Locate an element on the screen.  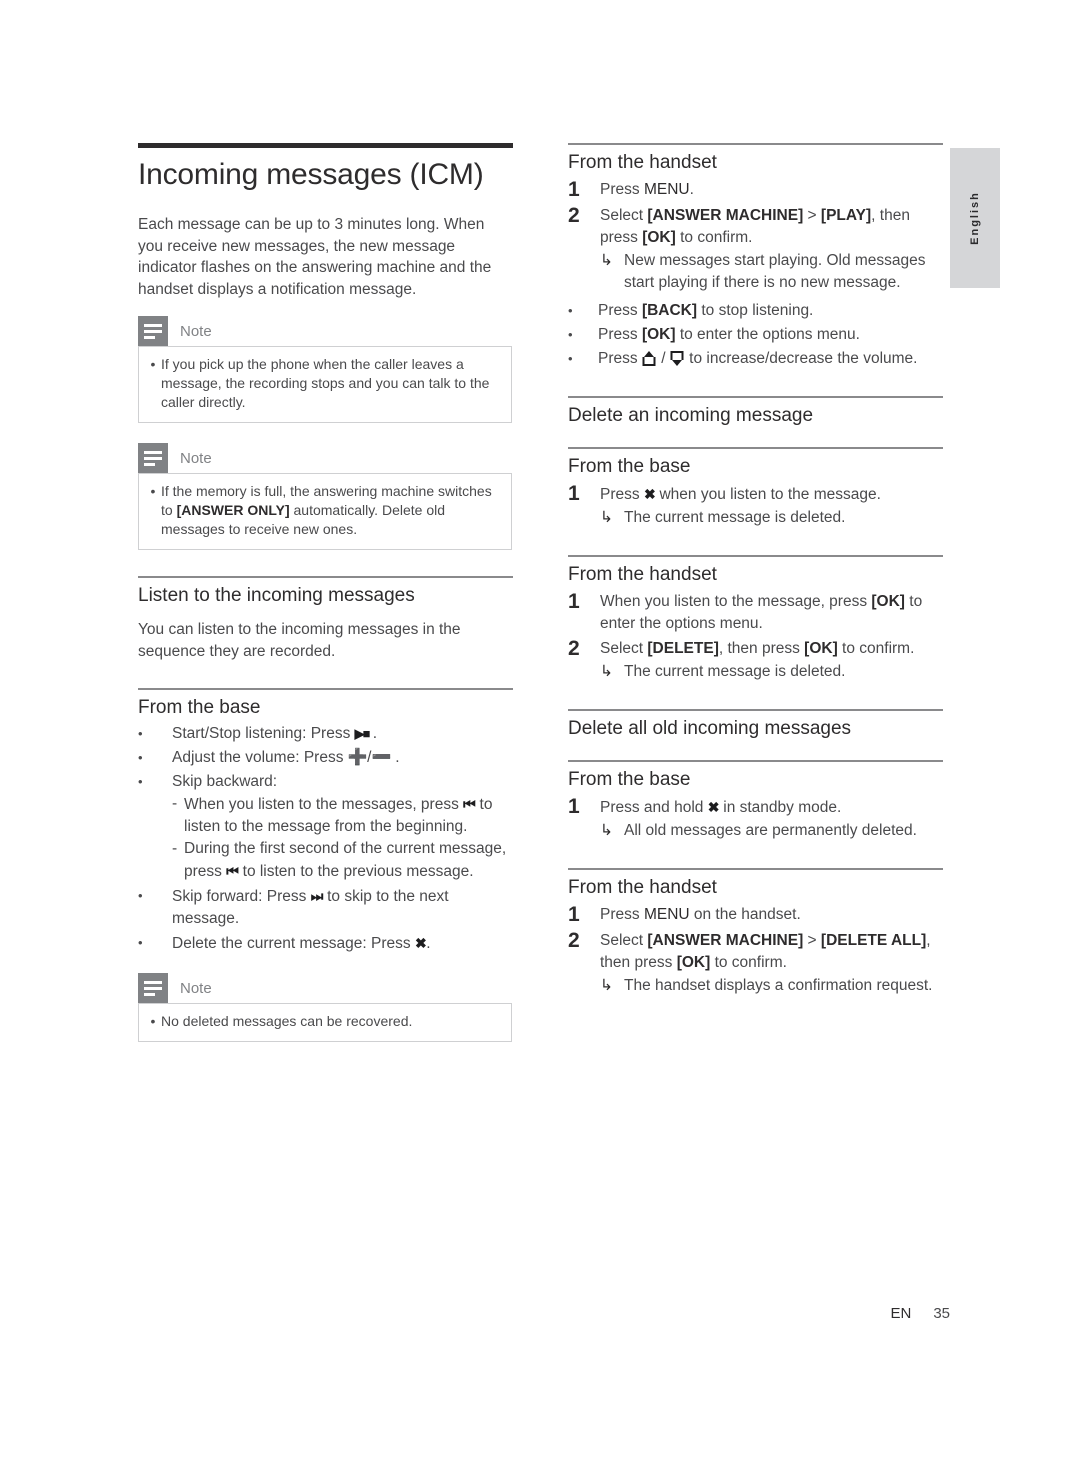
list-item-text: Start/Stop listening: Press ▶■ . is located at coordinates (342, 734).